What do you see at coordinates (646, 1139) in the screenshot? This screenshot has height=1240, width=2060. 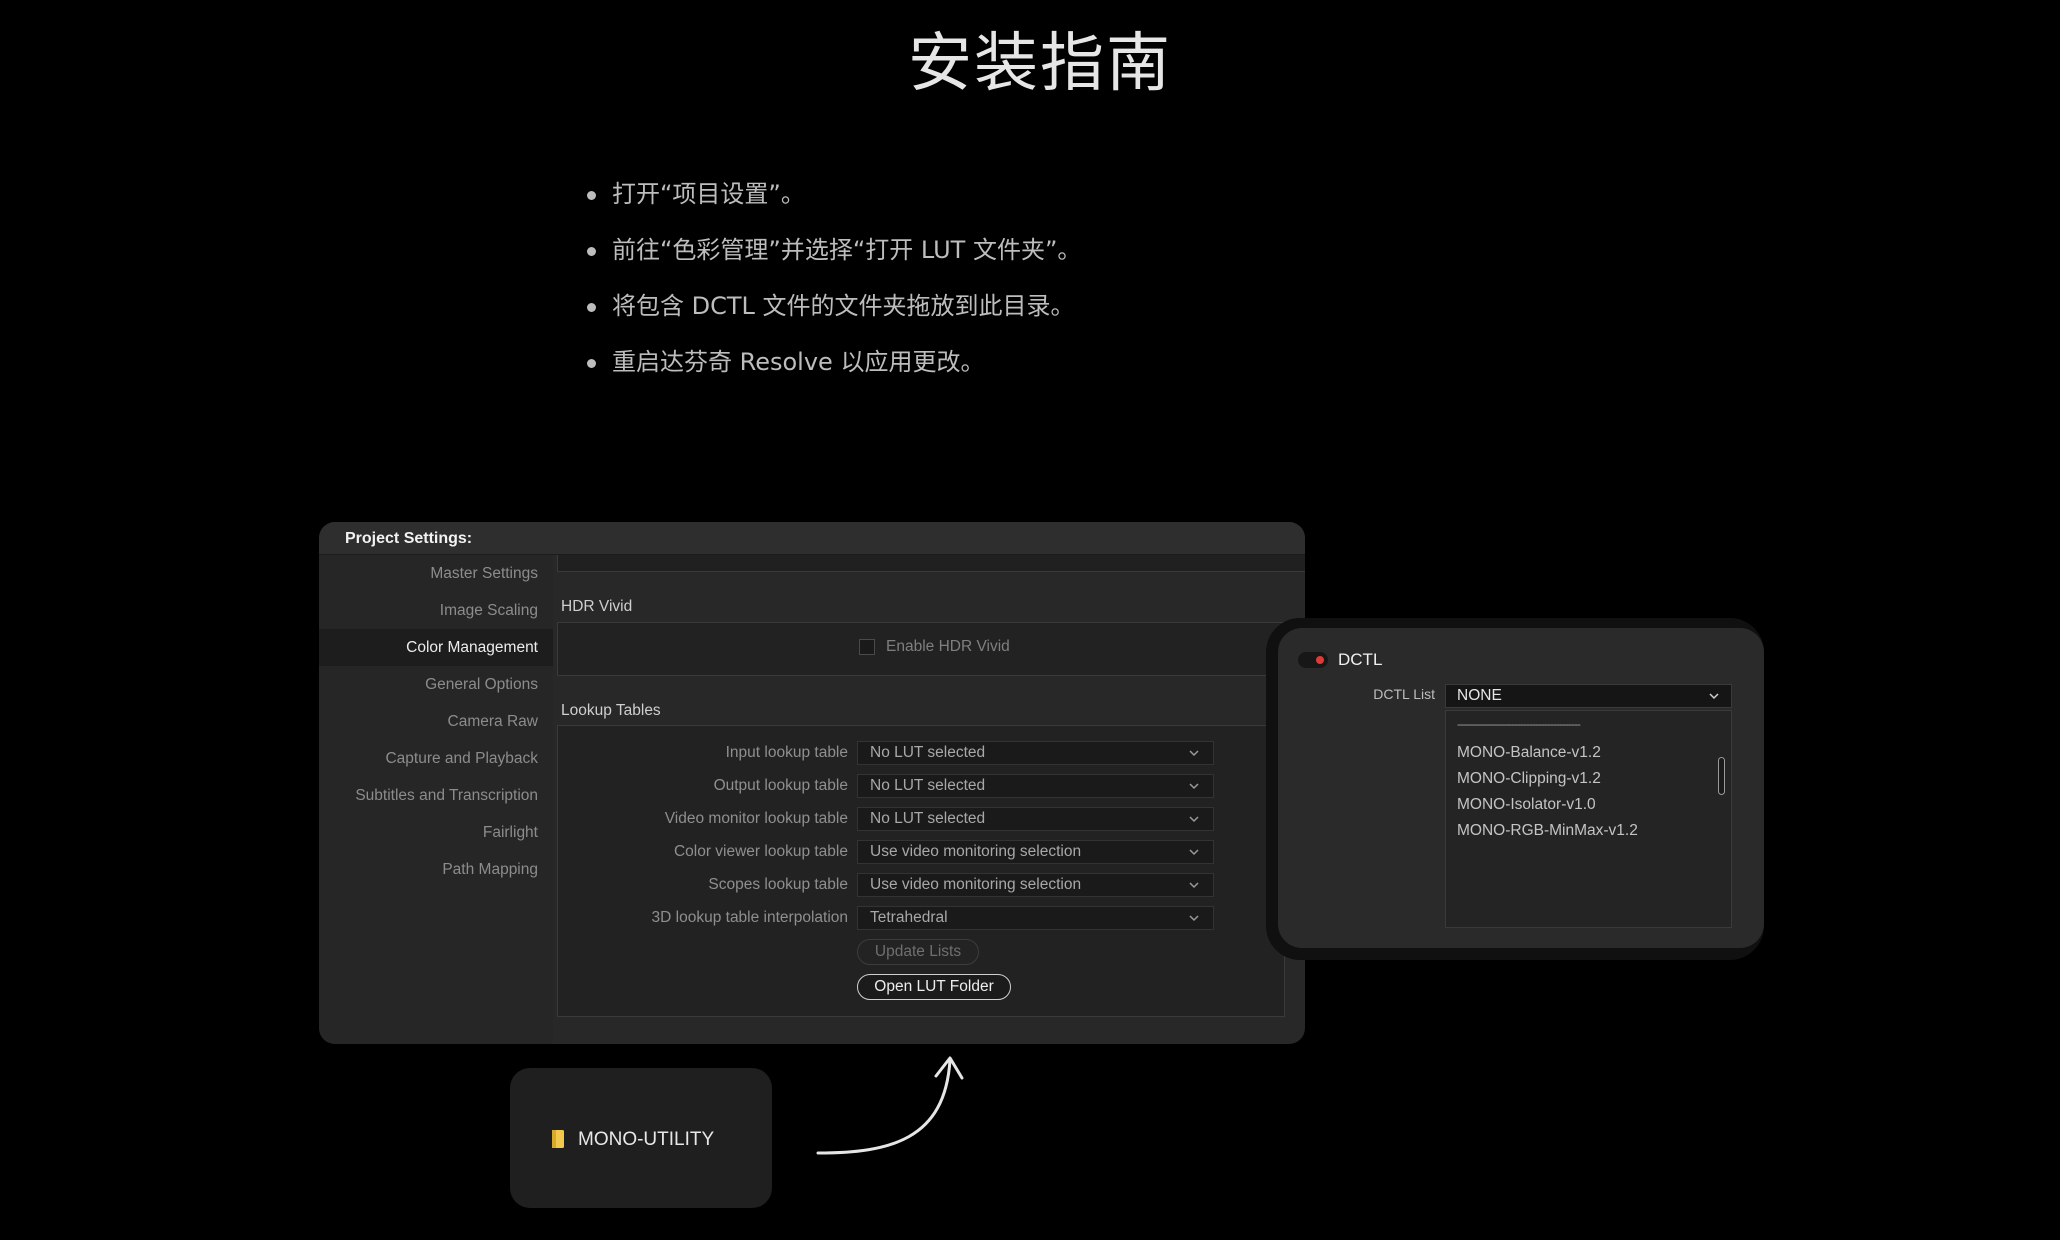 I see `folder-name: MONO-UTILITY` at bounding box center [646, 1139].